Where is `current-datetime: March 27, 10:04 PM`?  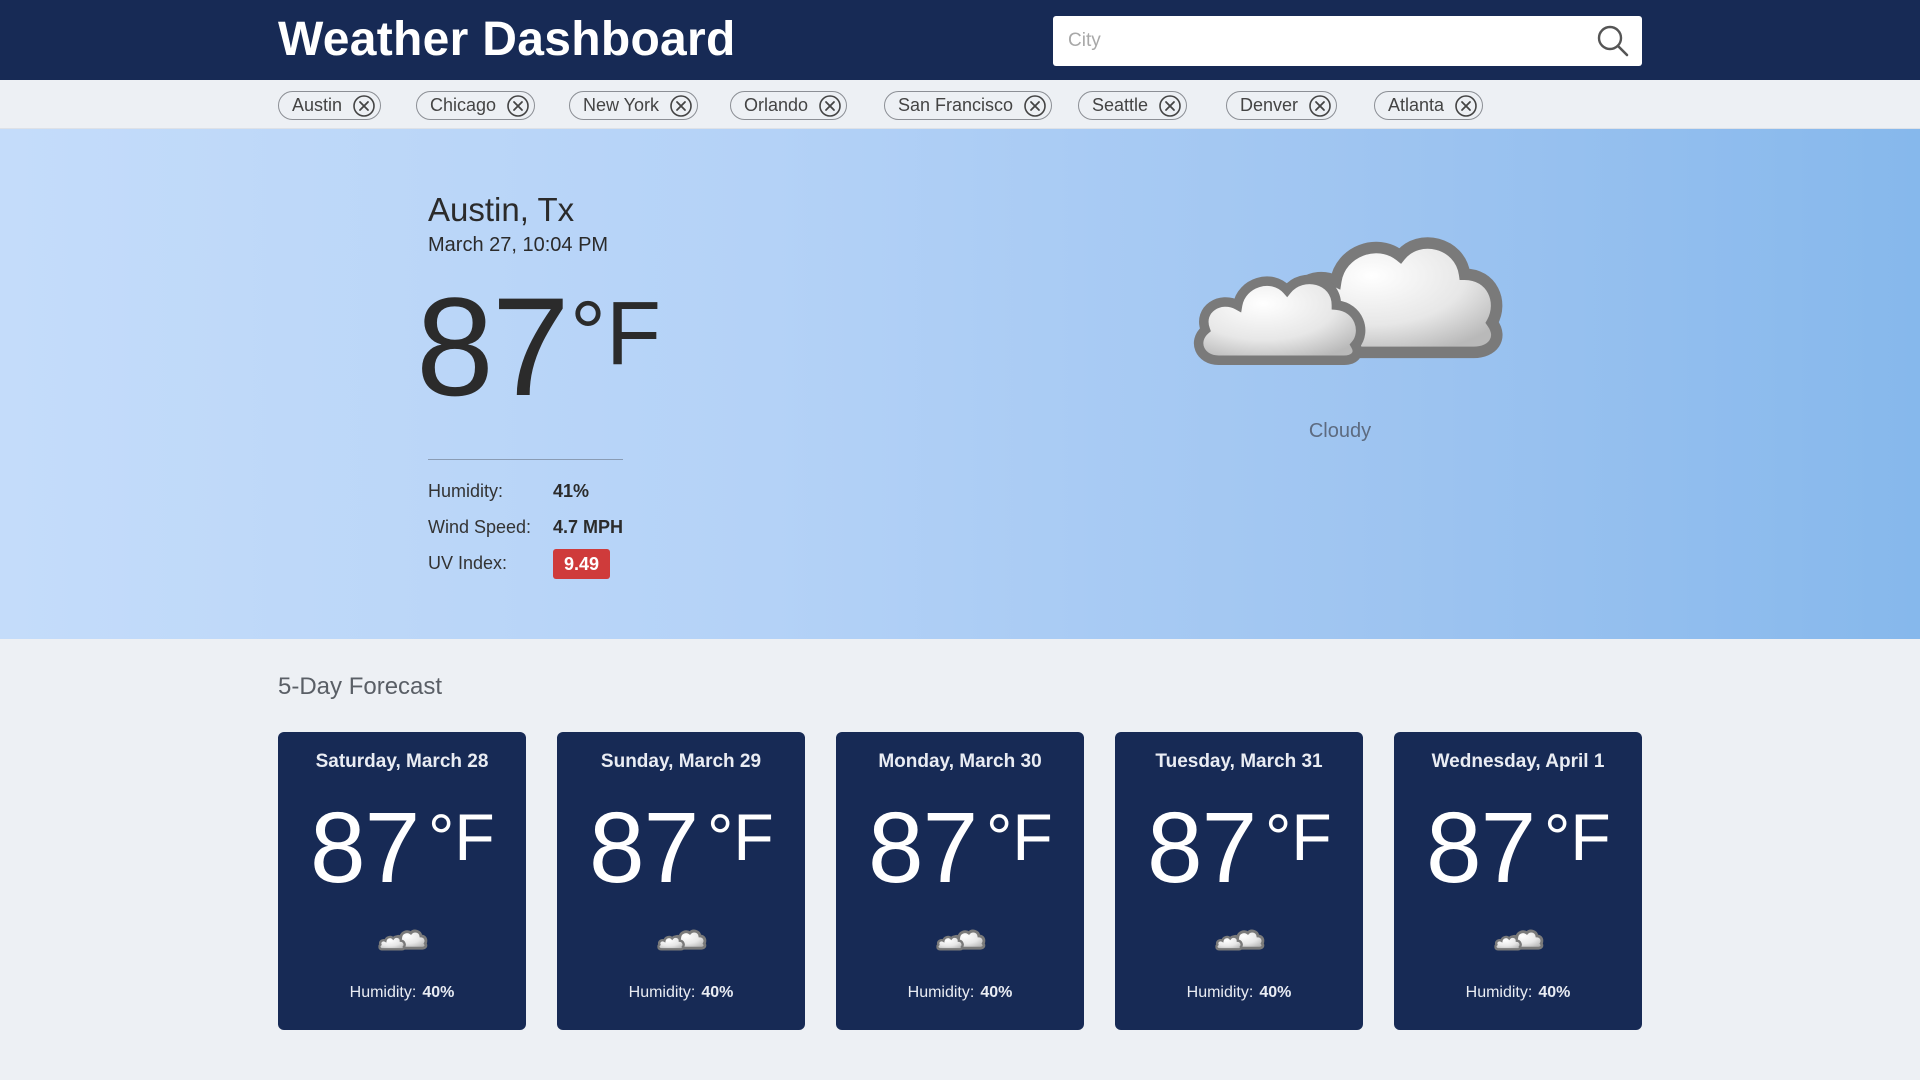 current-datetime: March 27, 10:04 PM is located at coordinates (518, 245).